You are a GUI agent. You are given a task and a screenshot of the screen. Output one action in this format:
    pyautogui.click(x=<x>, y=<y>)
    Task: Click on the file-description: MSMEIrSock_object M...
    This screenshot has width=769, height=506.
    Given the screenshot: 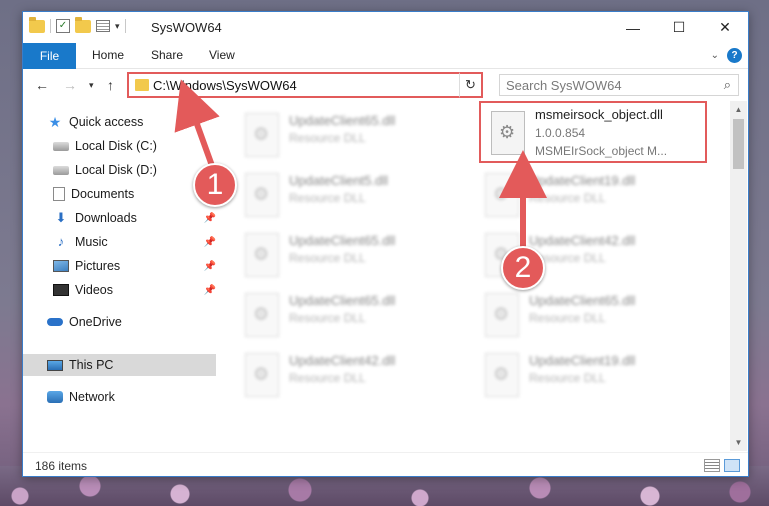 What is the action you would take?
    pyautogui.click(x=601, y=151)
    